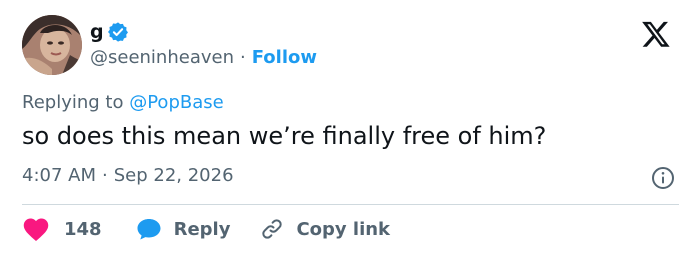 Image resolution: width=700 pixels, height=256 pixels. I want to click on handle: @seeninheaven, so click(162, 57).